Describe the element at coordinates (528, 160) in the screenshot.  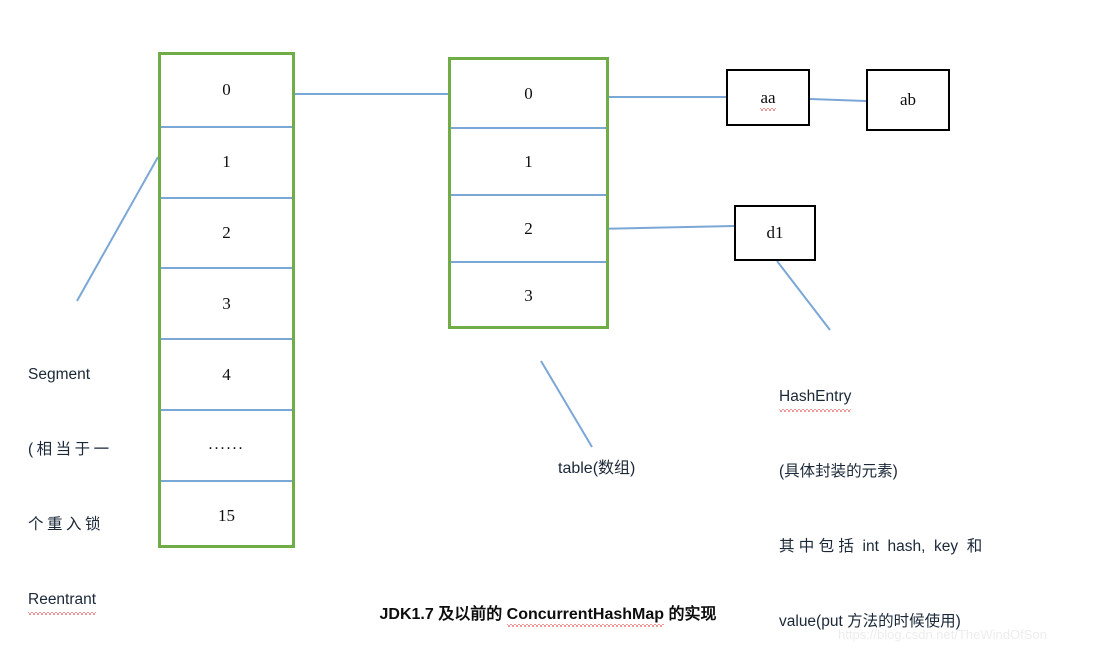
I see `table-cell-1: 1` at that location.